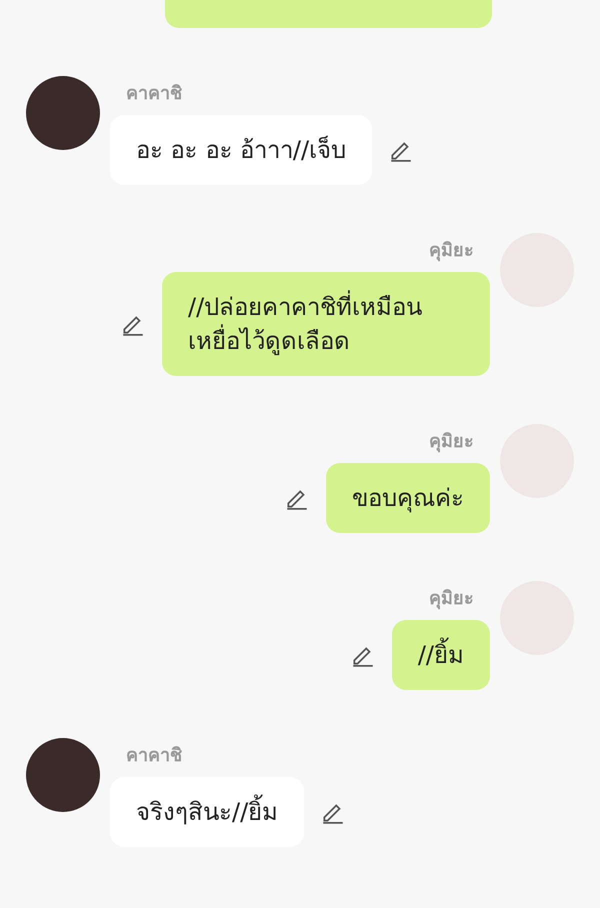 This screenshot has width=600, height=908. What do you see at coordinates (408, 498) in the screenshot?
I see `message-bubble: ขอบคุณค่ะ` at bounding box center [408, 498].